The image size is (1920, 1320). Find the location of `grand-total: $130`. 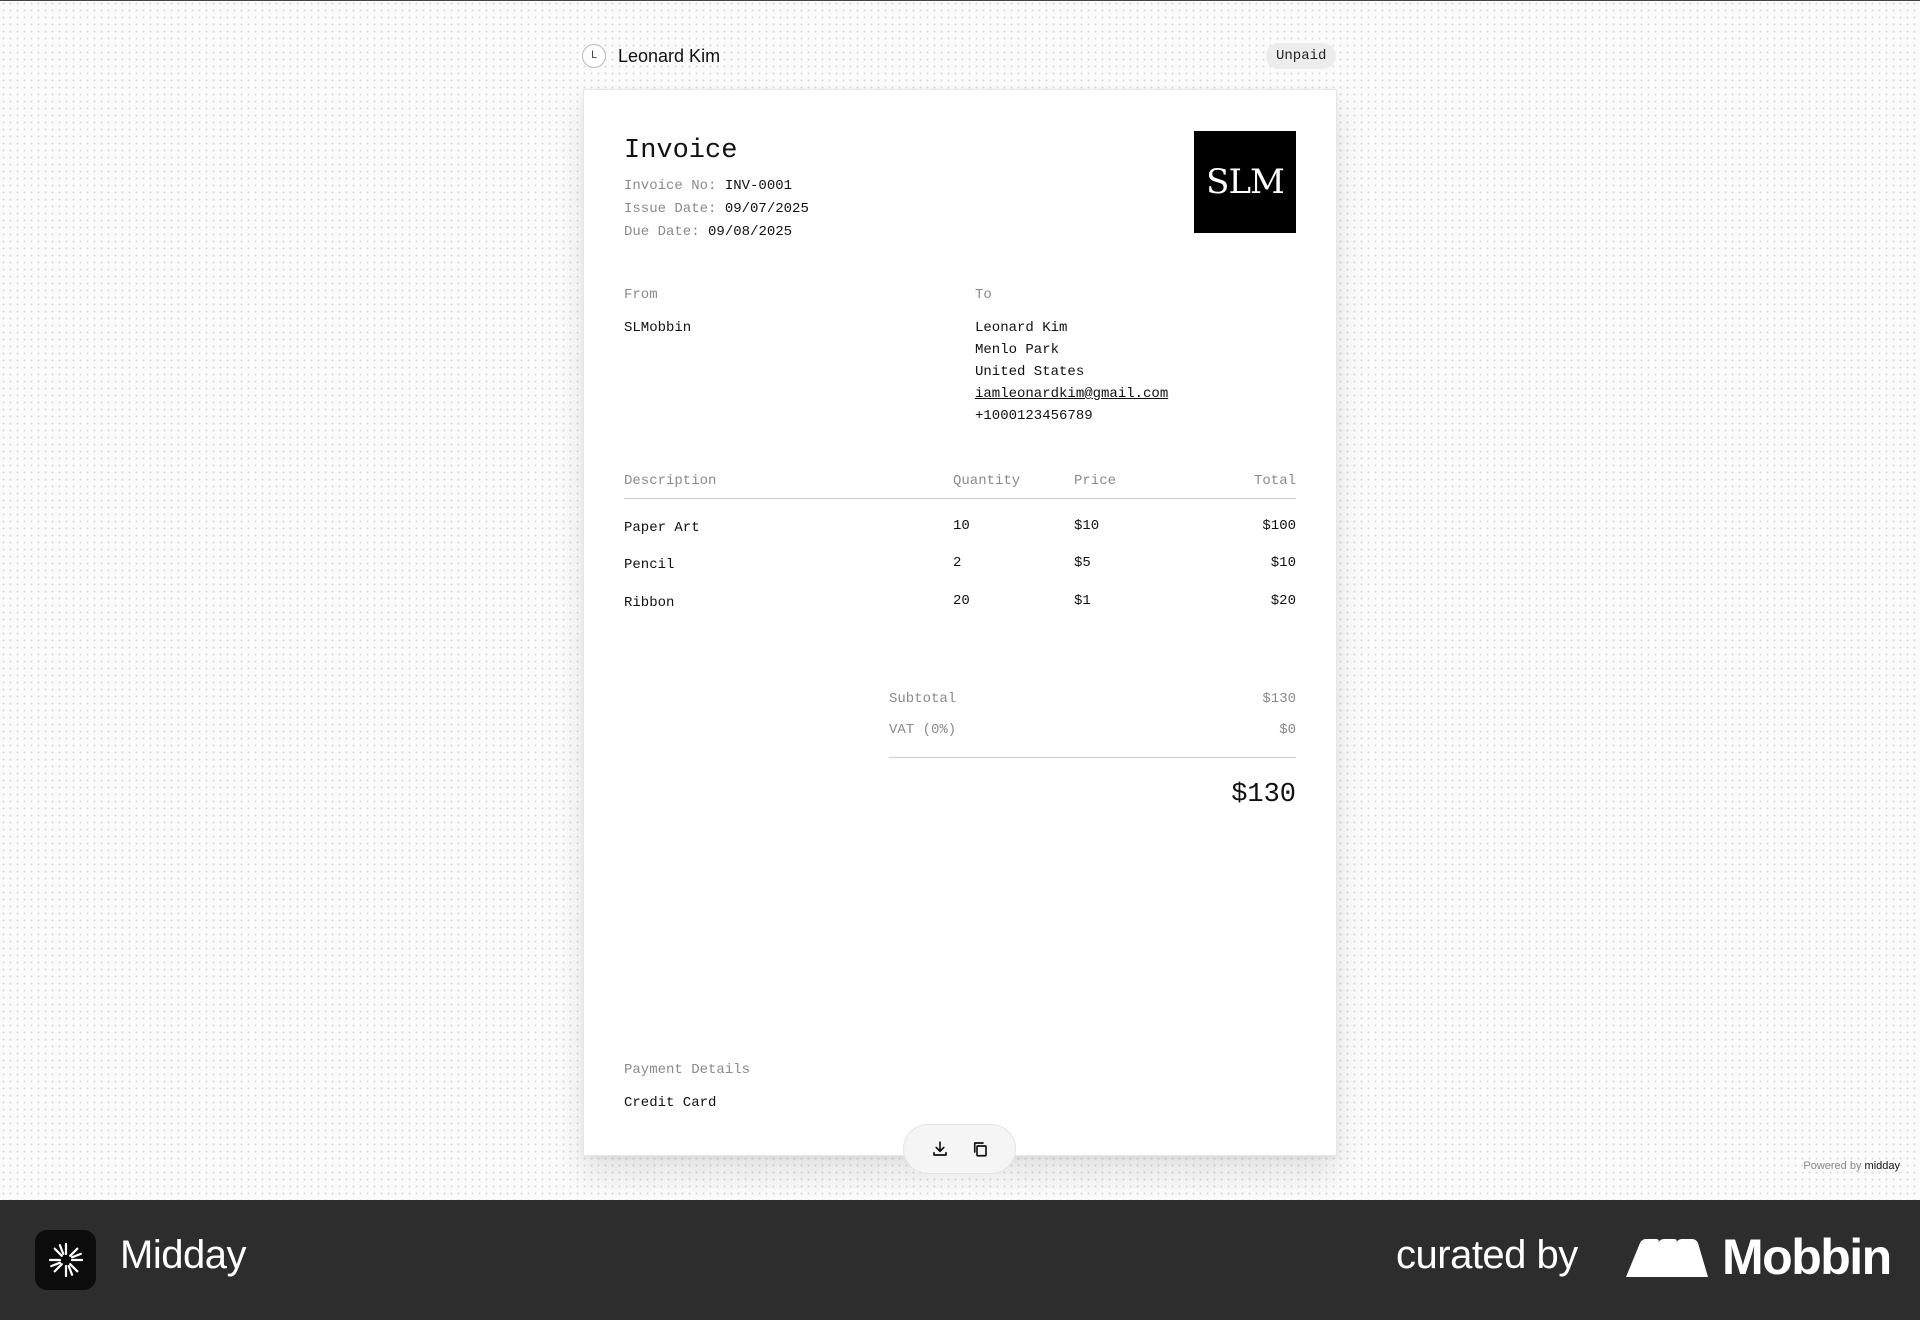

grand-total: $130 is located at coordinates (1263, 795).